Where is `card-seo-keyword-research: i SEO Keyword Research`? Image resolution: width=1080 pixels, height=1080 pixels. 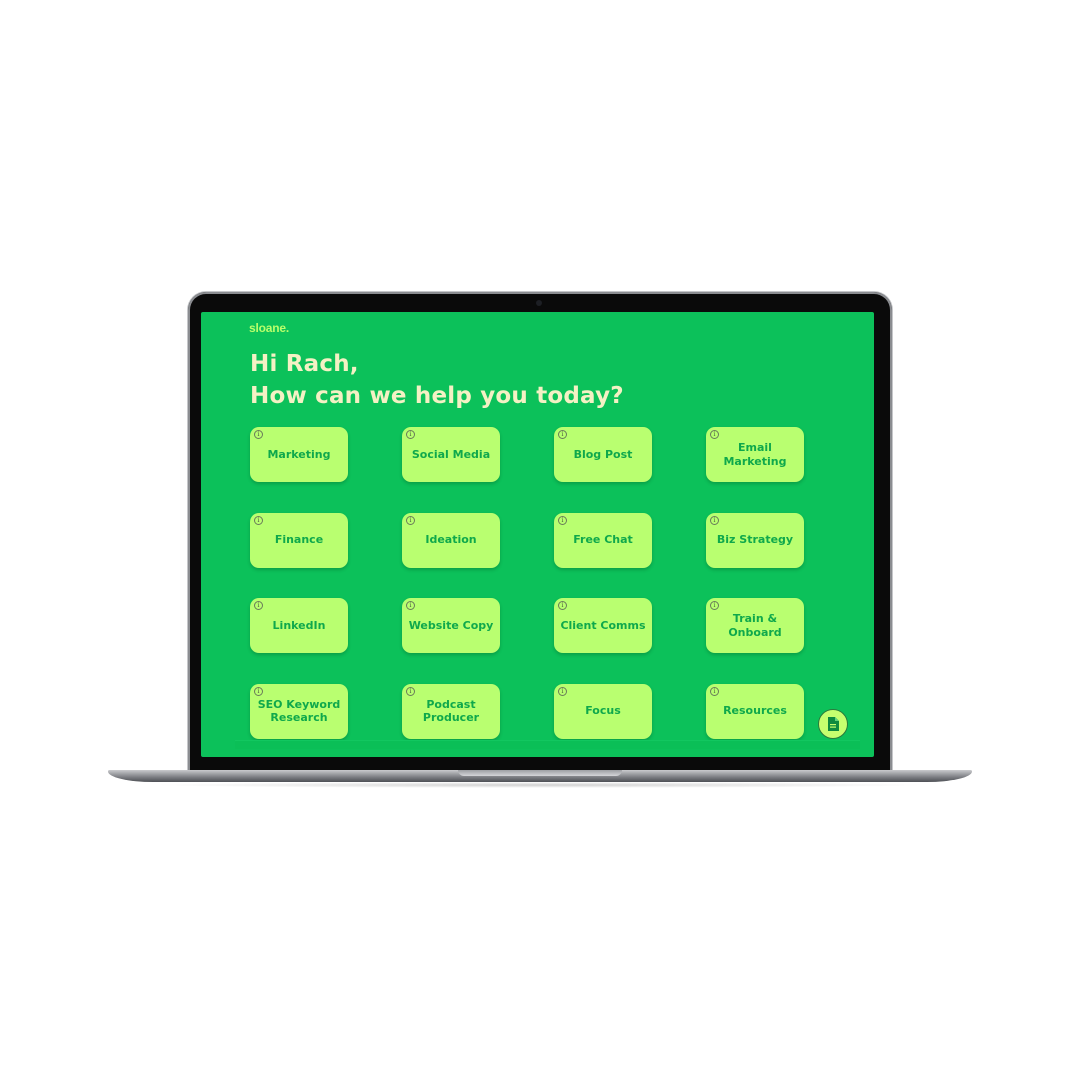 card-seo-keyword-research: i SEO Keyword Research is located at coordinates (299, 711).